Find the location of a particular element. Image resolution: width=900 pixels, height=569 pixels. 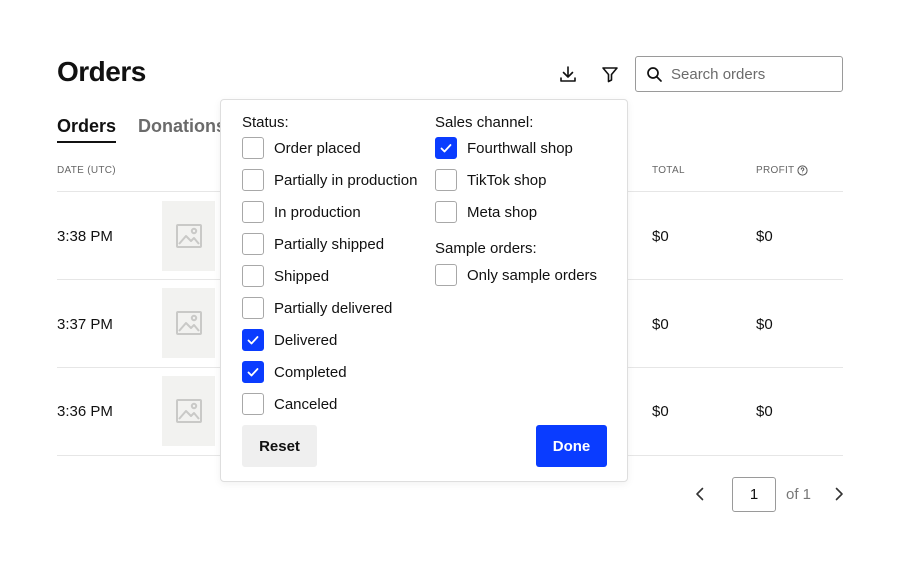

status-option-partially-delivered: Partially delivered is located at coordinates (317, 308).